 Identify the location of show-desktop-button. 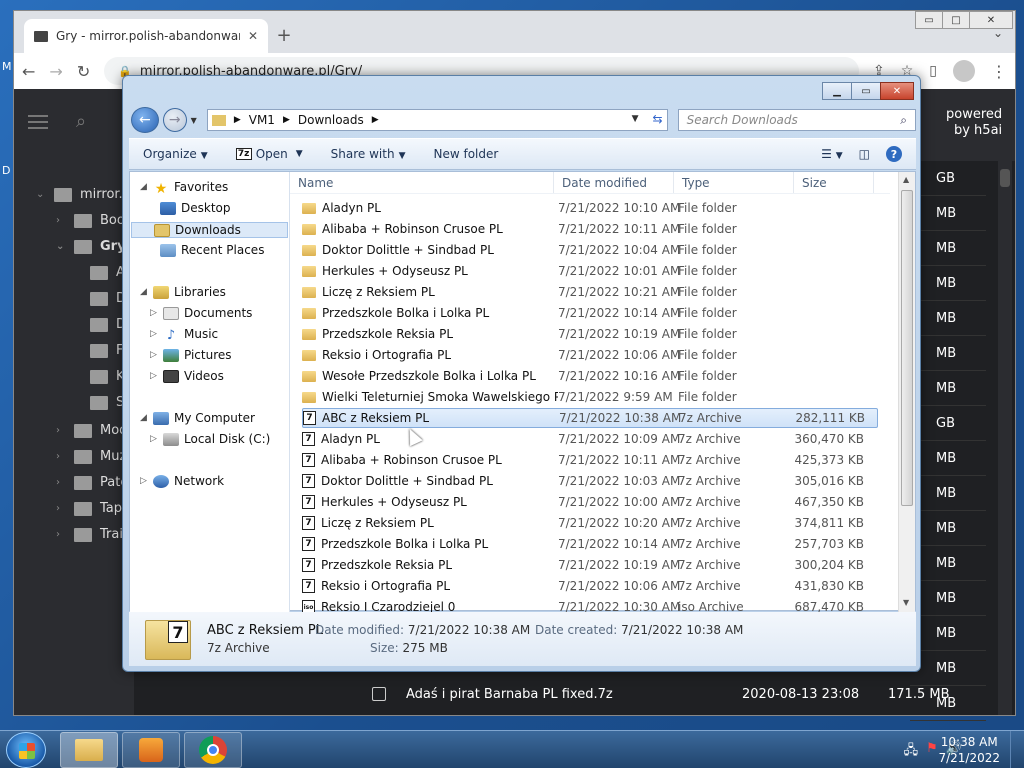
(1017, 749).